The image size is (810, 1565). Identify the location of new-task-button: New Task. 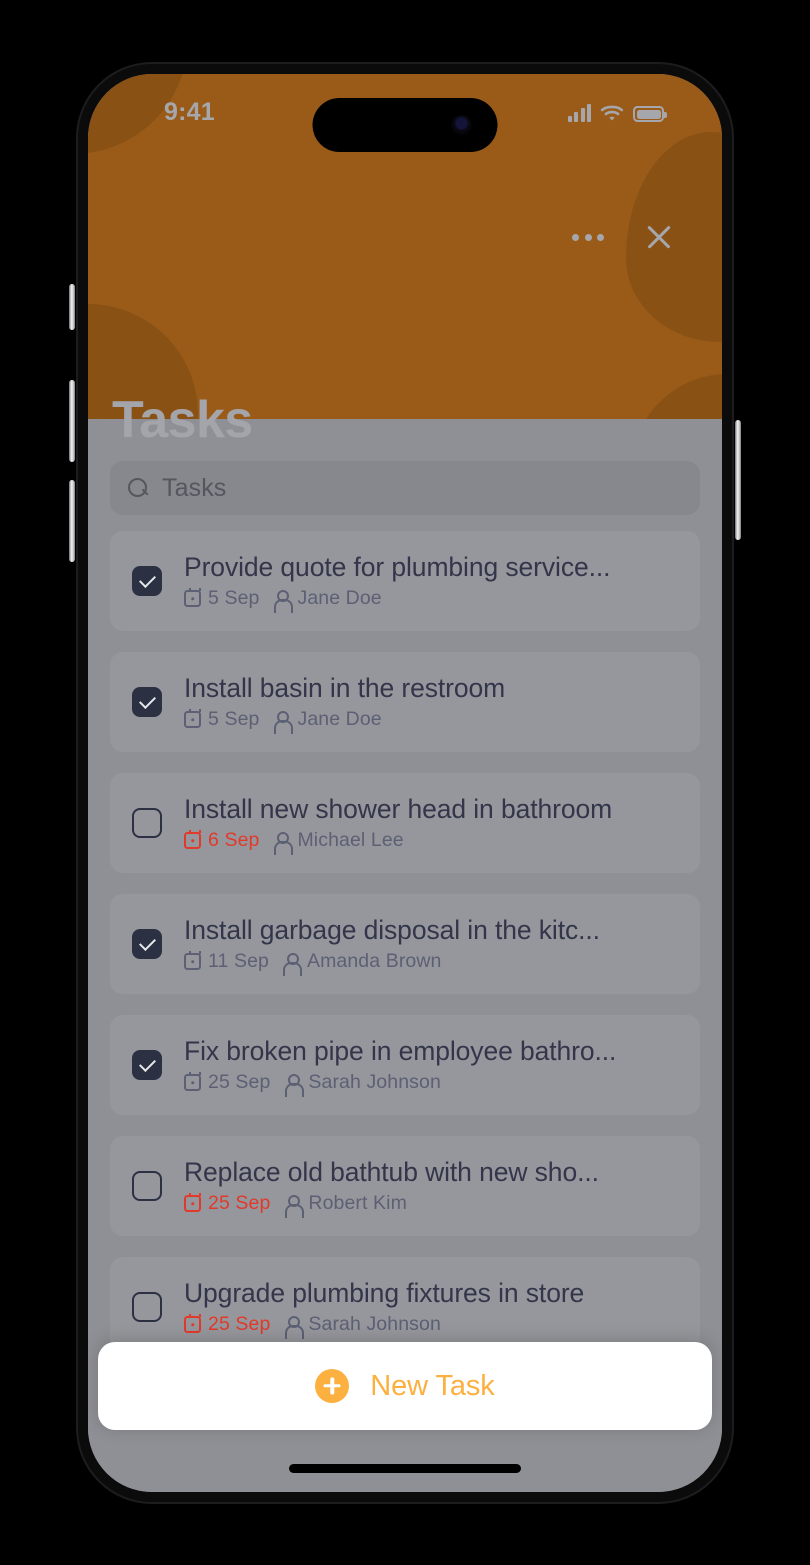
(405, 1386).